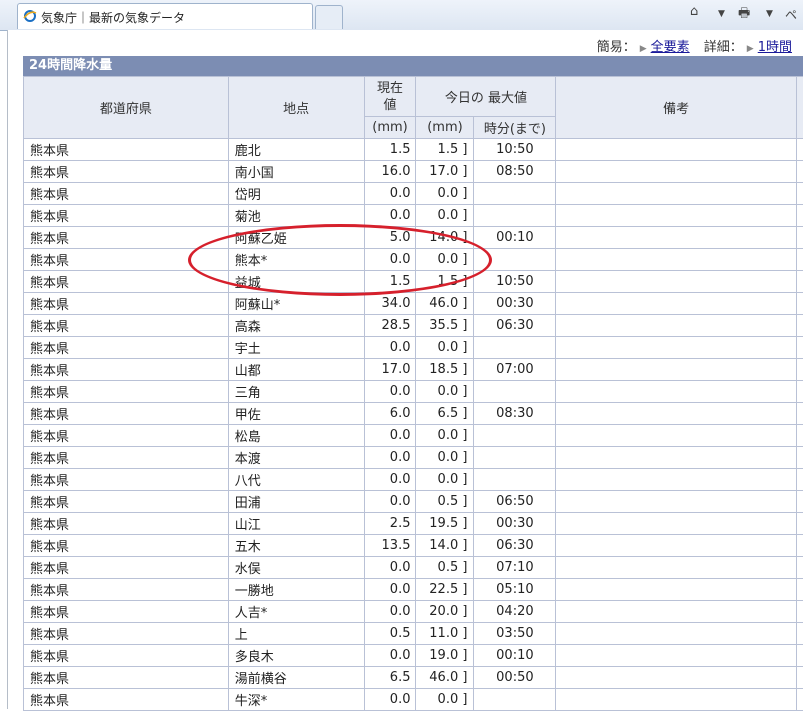 Image resolution: width=803 pixels, height=711 pixels. What do you see at coordinates (694, 14) in the screenshot?
I see `home-icon: ⌂` at bounding box center [694, 14].